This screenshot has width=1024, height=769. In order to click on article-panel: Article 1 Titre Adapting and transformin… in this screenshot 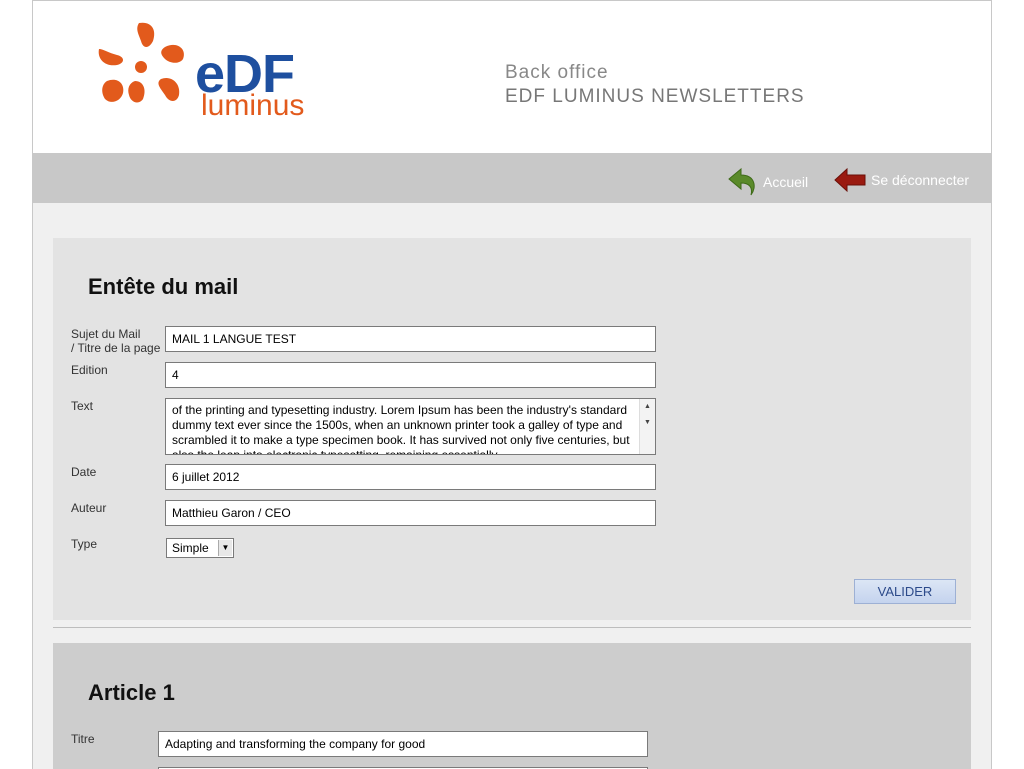, I will do `click(512, 706)`.